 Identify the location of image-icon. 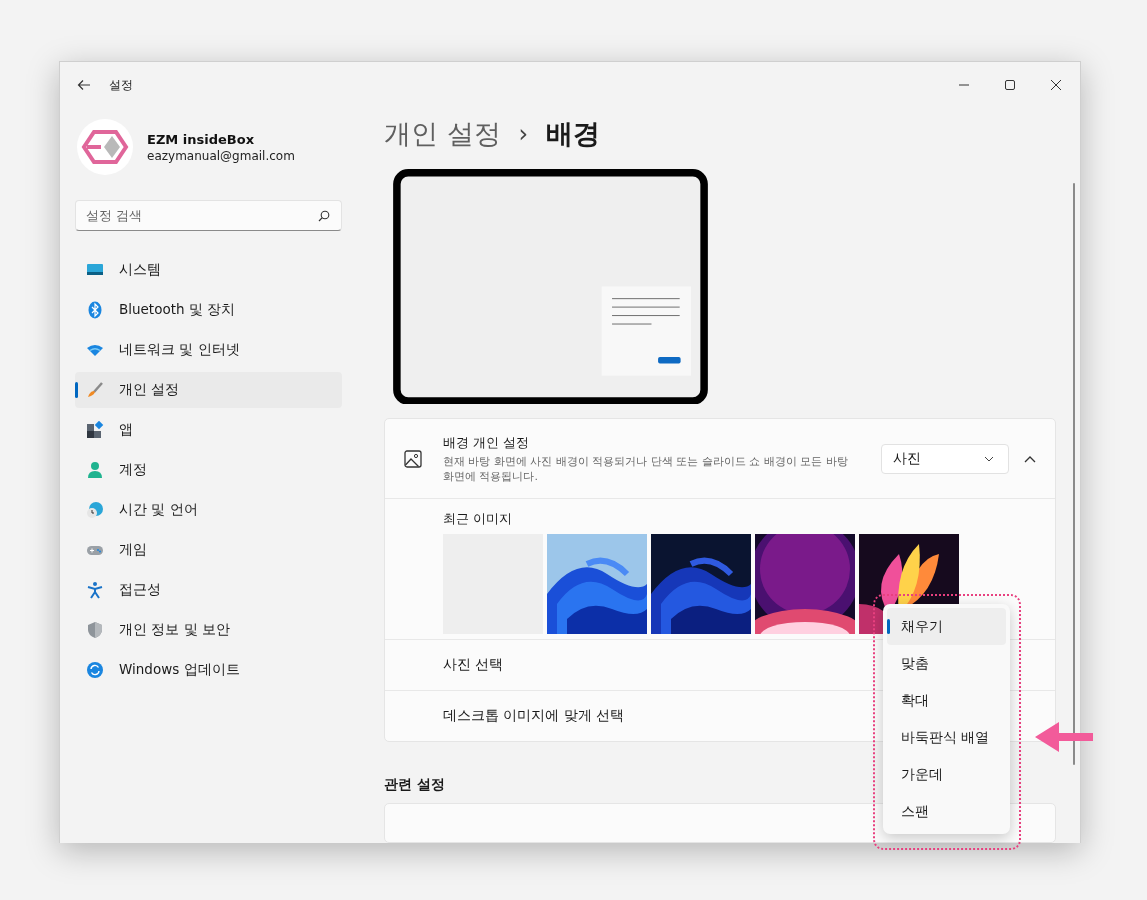
(413, 458).